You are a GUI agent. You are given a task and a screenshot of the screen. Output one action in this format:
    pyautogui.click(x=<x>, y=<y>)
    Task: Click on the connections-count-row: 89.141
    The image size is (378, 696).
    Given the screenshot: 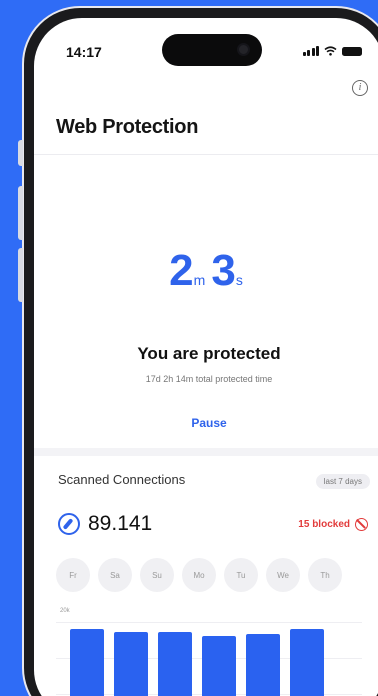 What is the action you would take?
    pyautogui.click(x=105, y=524)
    